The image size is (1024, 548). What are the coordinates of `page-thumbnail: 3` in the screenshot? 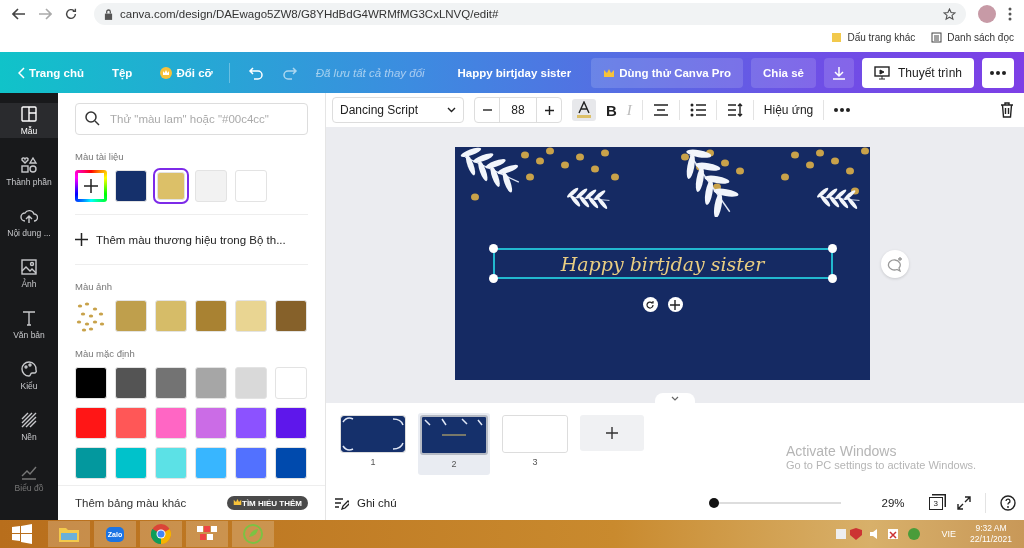 It's located at (535, 443).